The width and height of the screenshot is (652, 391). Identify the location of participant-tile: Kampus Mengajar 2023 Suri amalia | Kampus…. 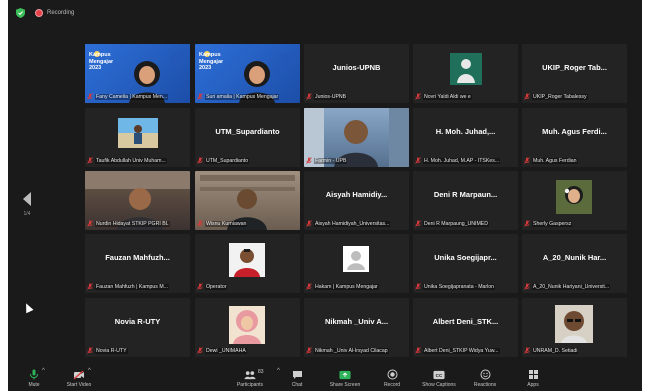
(247, 73).